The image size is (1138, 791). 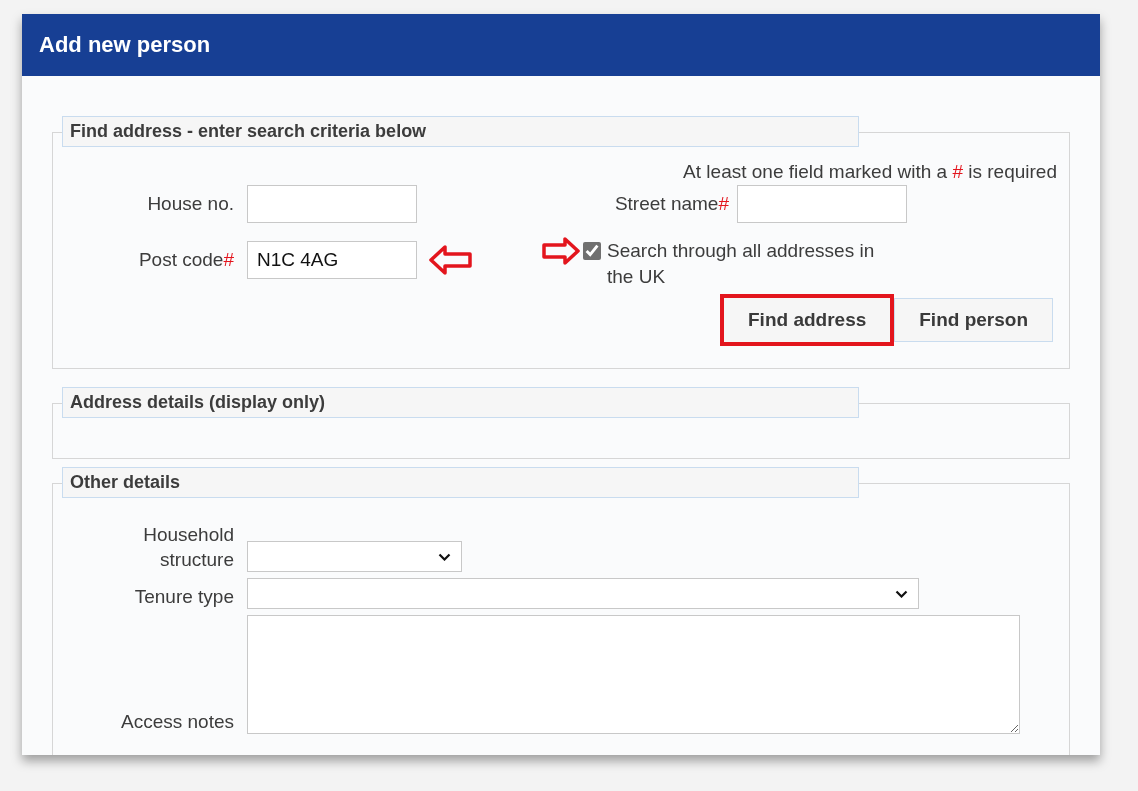 What do you see at coordinates (460, 131) in the screenshot?
I see `section-heading: Find address - enter search criteria below` at bounding box center [460, 131].